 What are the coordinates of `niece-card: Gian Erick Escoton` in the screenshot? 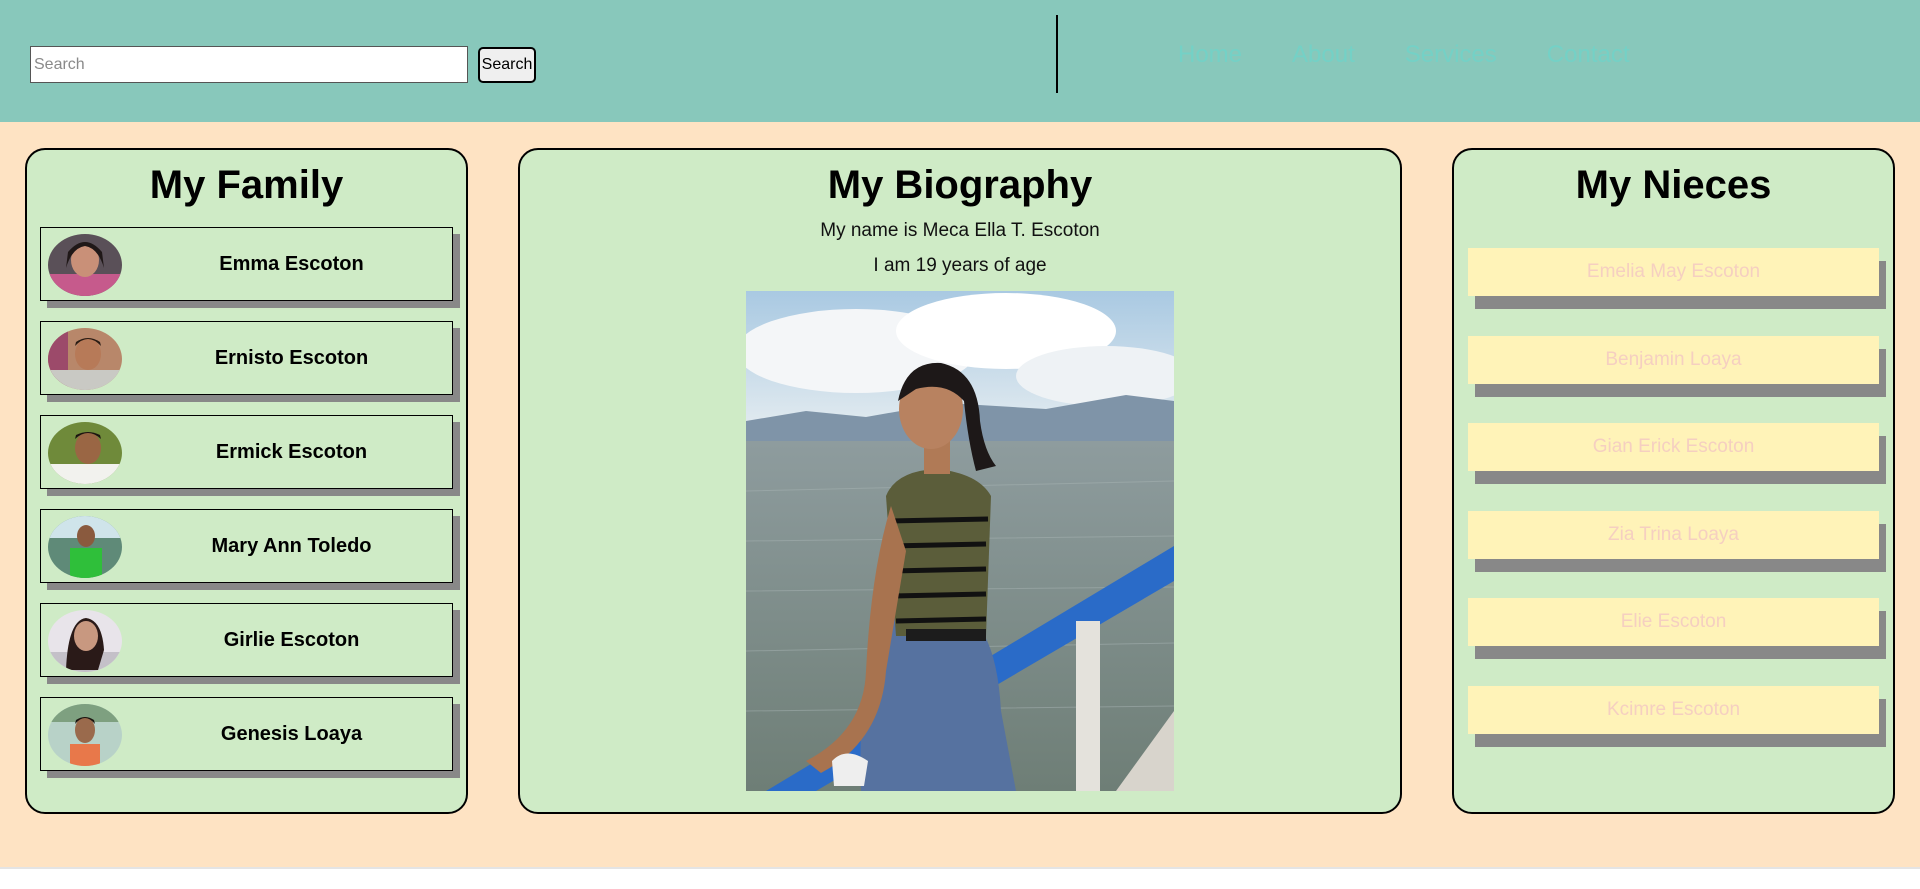 It's located at (1673, 447).